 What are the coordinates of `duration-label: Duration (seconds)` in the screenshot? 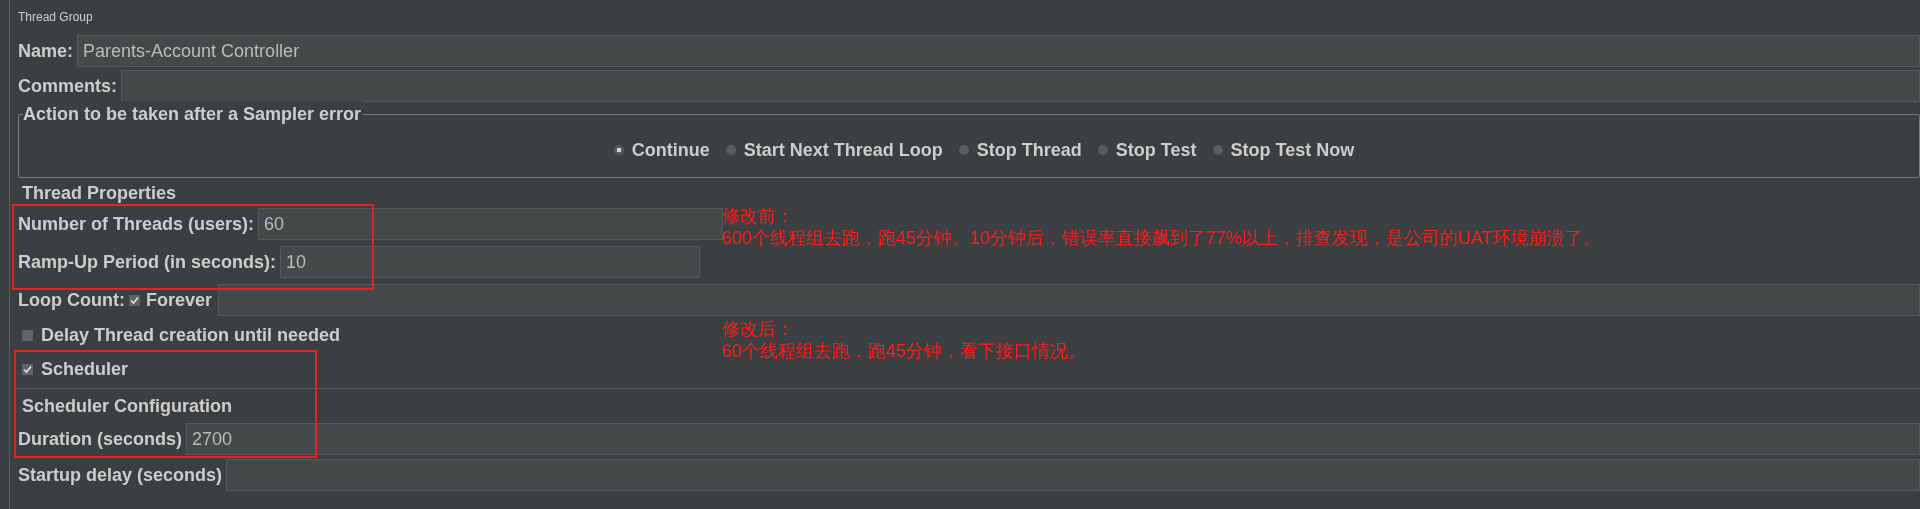 It's located at (100, 439).